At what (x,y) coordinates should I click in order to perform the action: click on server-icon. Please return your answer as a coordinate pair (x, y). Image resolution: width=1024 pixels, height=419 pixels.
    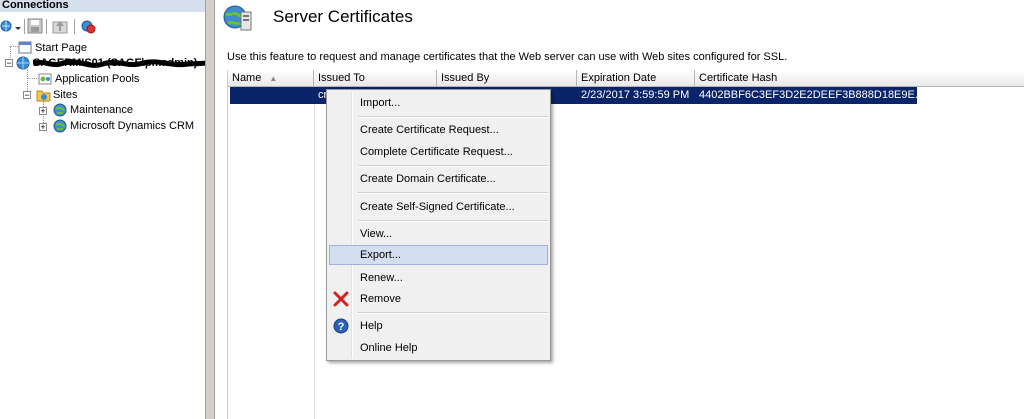
    Looking at the image, I should click on (23, 63).